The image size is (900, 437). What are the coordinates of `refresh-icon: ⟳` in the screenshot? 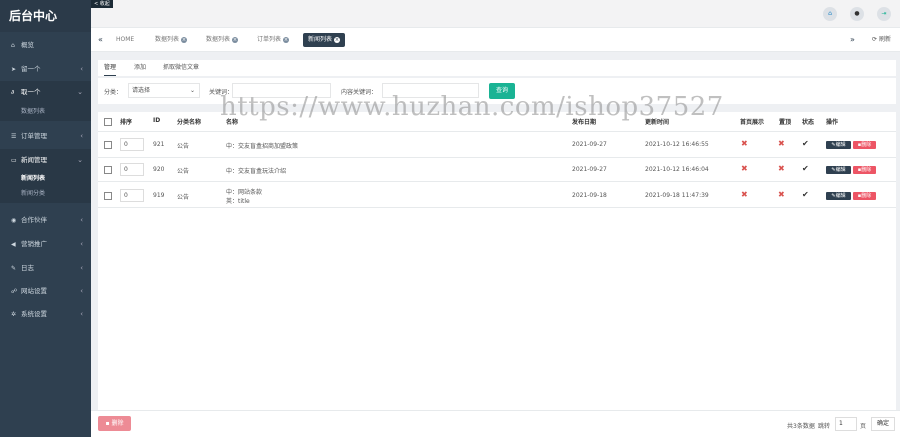 It's located at (875, 39).